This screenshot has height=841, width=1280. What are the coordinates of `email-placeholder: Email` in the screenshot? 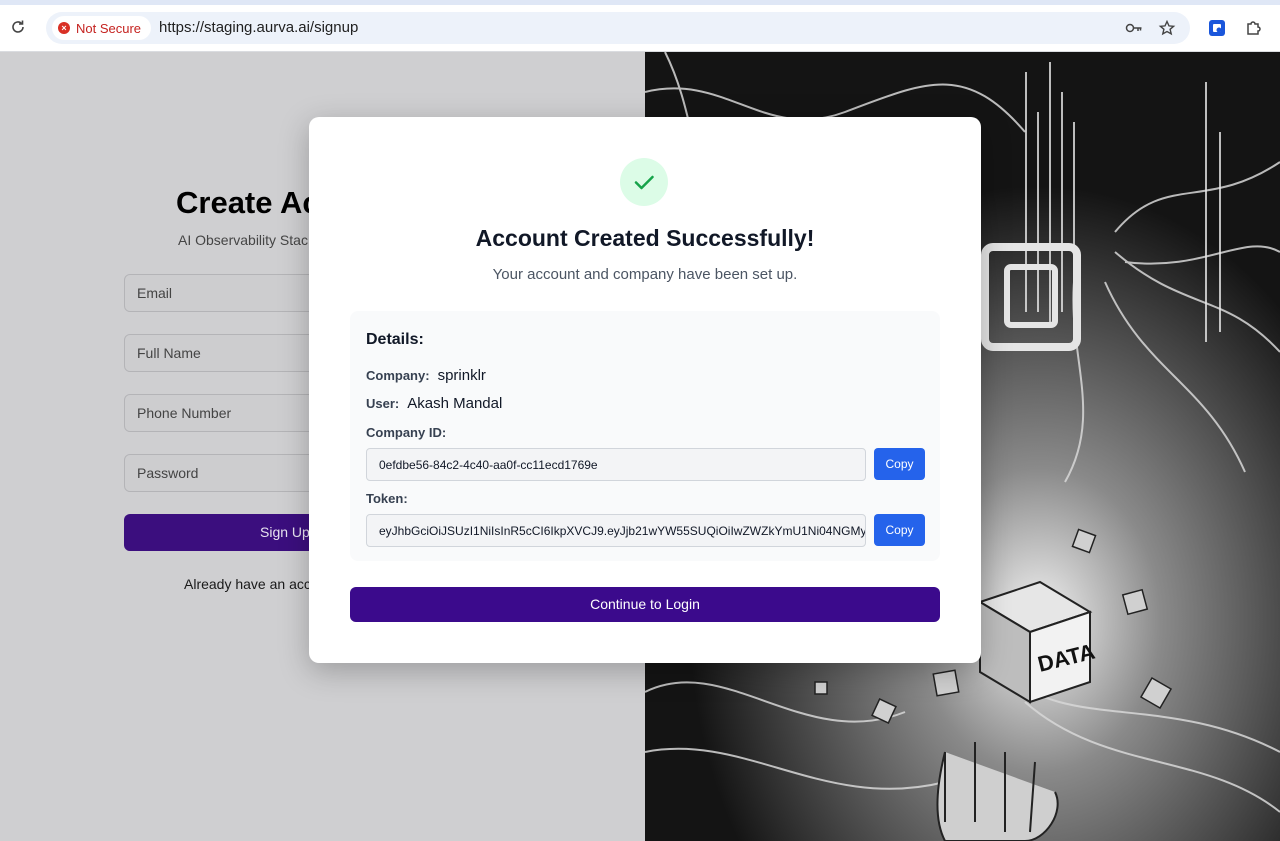 It's located at (155, 293).